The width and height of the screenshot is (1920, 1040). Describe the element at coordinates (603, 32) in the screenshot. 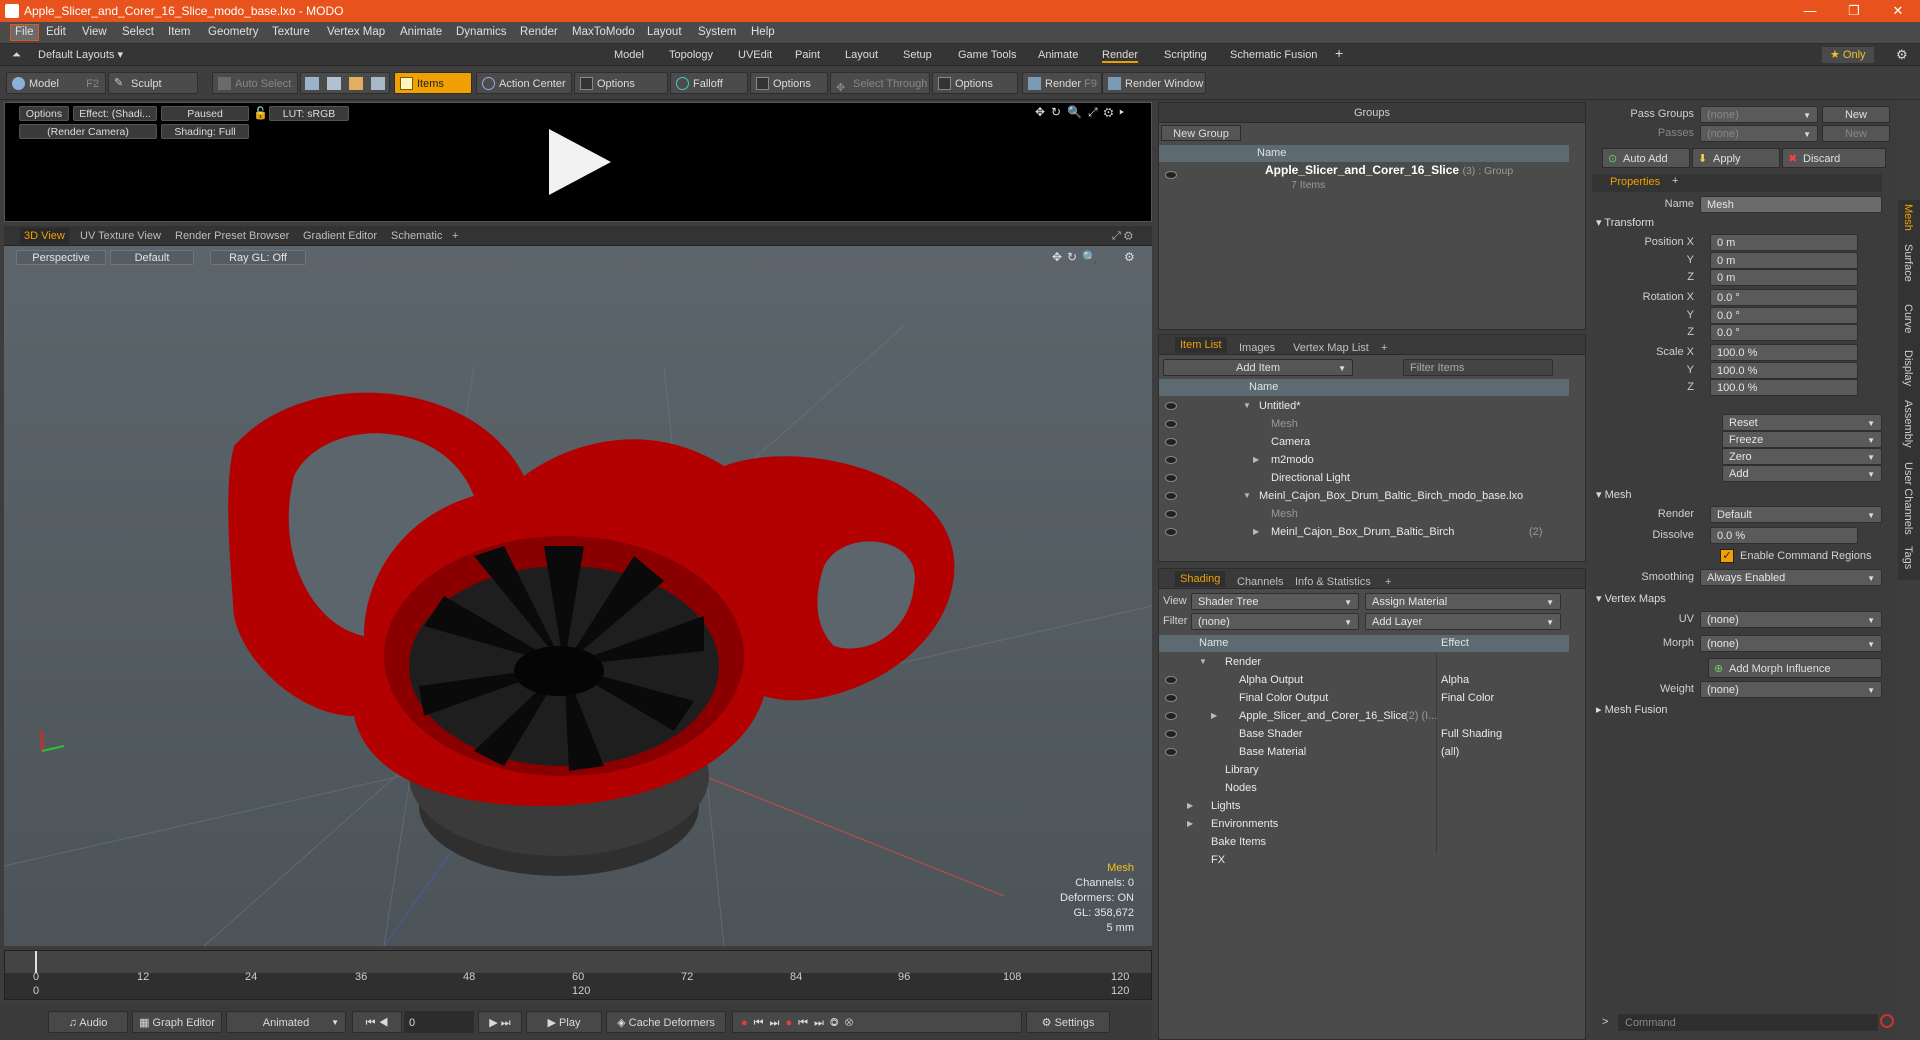

I see `menu-maxtomodo: MaxToModo` at that location.